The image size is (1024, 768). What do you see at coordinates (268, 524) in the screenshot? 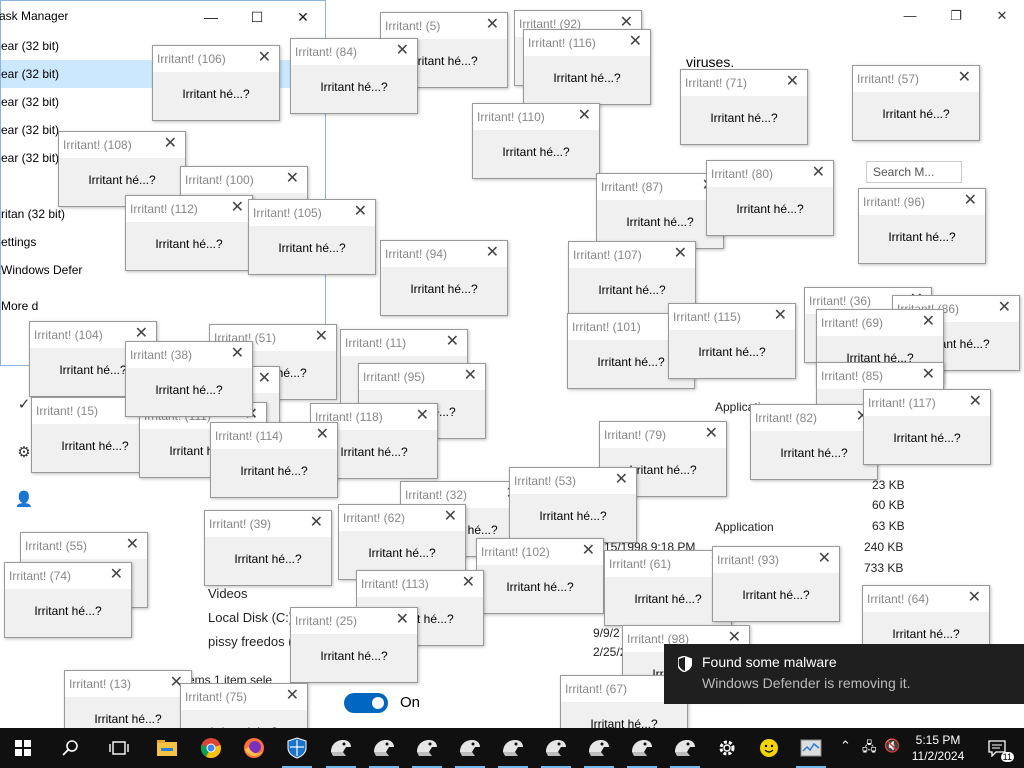
I see `dialog-title-bar: Irritant! (39) ✕` at bounding box center [268, 524].